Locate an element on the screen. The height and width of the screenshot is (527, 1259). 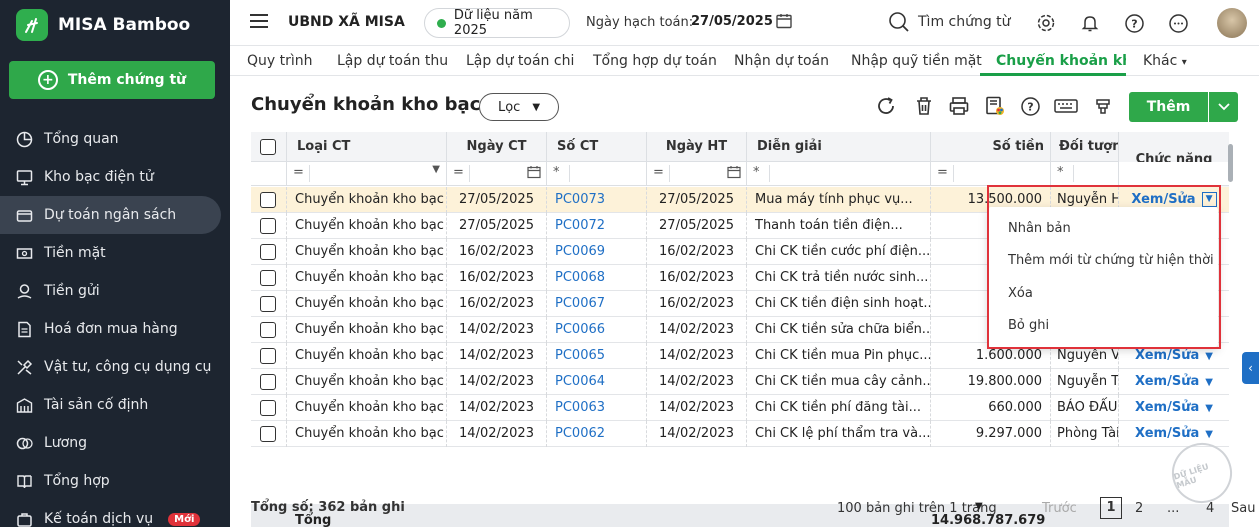
row-select-cell is located at coordinates (269, 226).